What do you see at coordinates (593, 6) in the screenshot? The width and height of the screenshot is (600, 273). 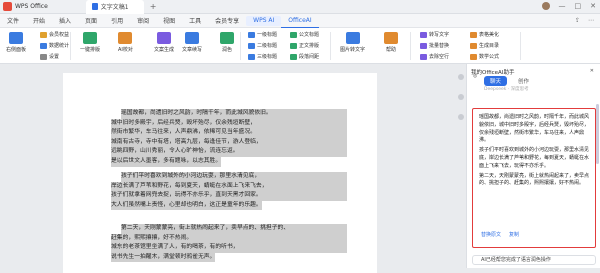 I see `close-icon: ✕` at bounding box center [593, 6].